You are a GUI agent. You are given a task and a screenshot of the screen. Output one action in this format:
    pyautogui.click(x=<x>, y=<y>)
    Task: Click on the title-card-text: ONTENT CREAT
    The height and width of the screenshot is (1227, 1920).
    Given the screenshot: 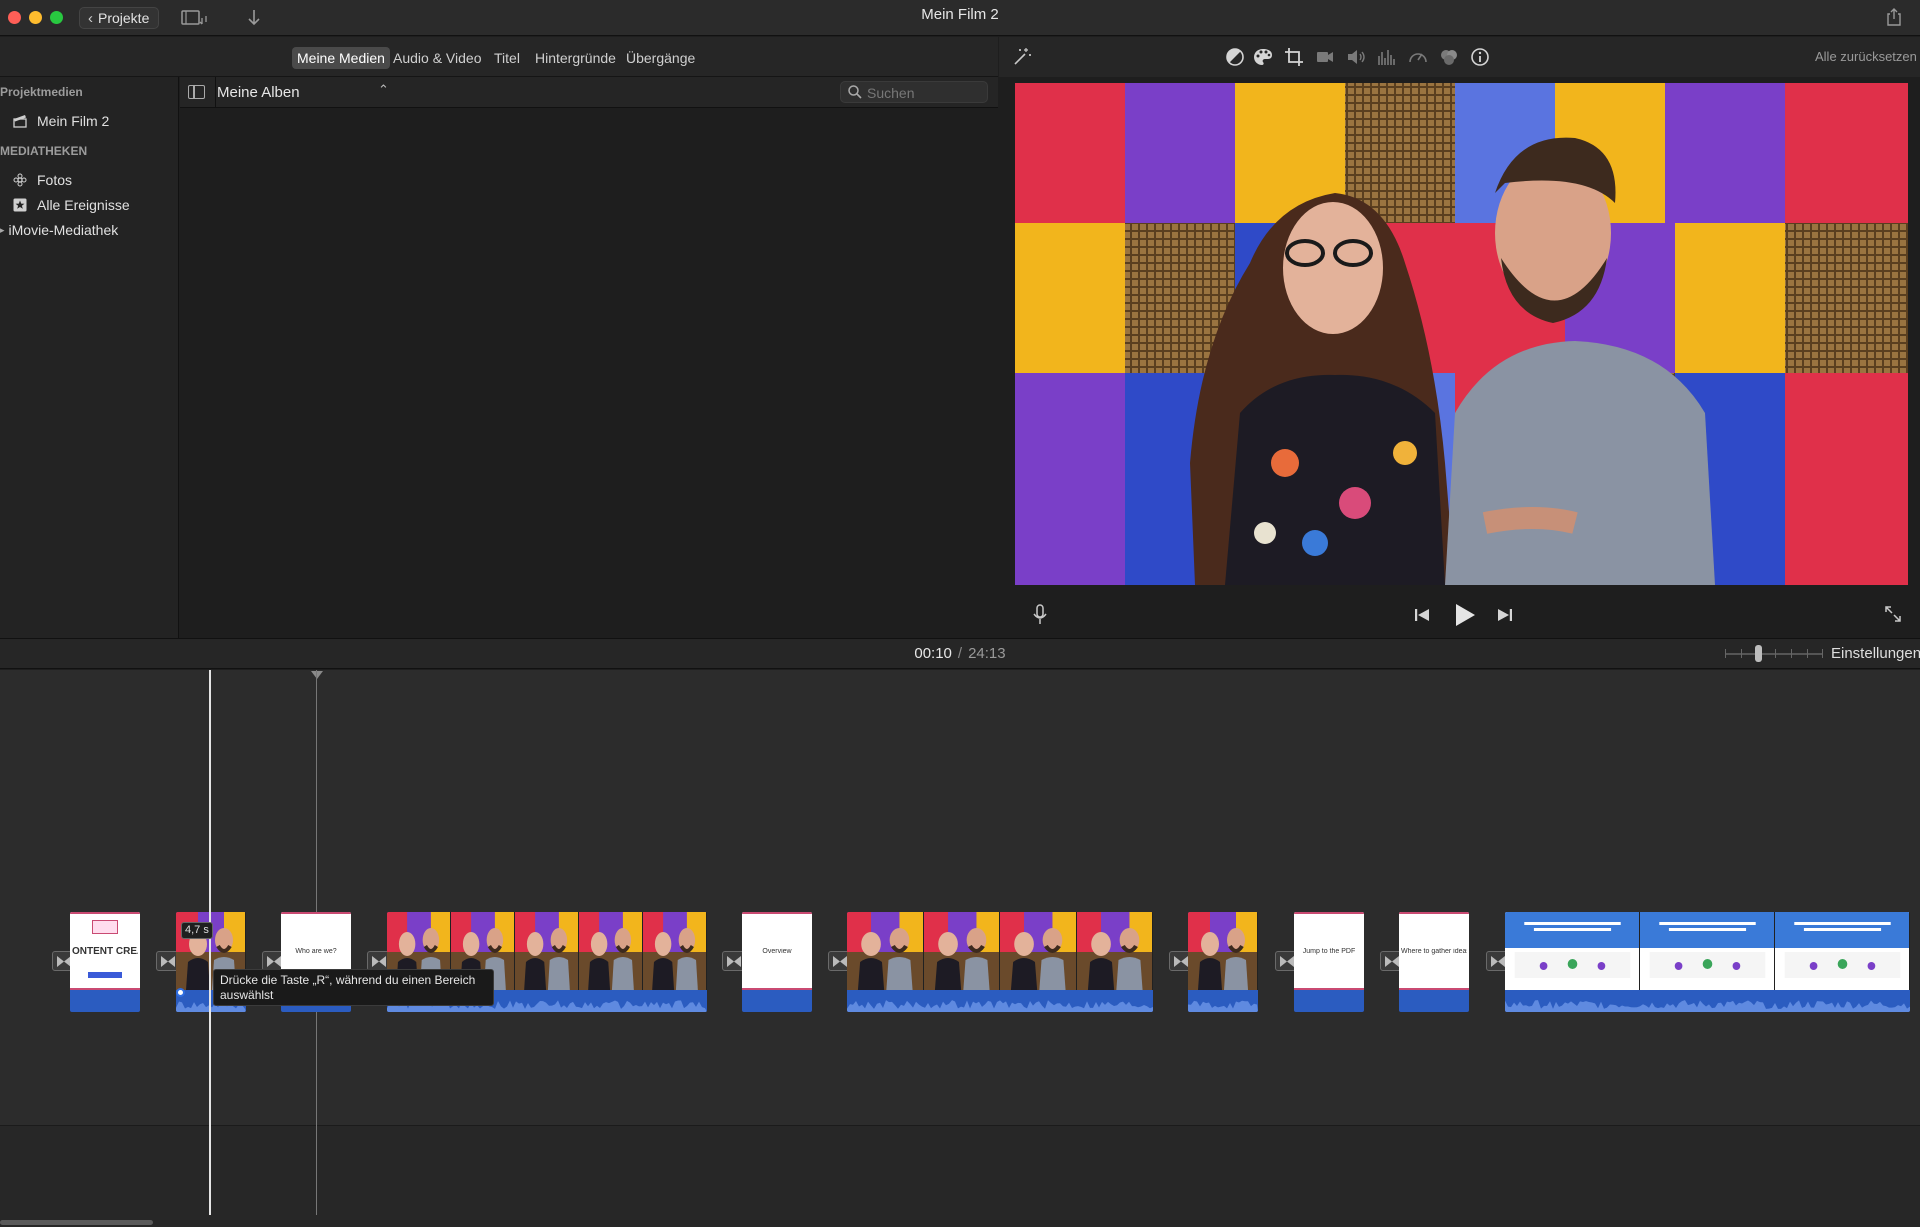 What is the action you would take?
    pyautogui.click(x=105, y=951)
    